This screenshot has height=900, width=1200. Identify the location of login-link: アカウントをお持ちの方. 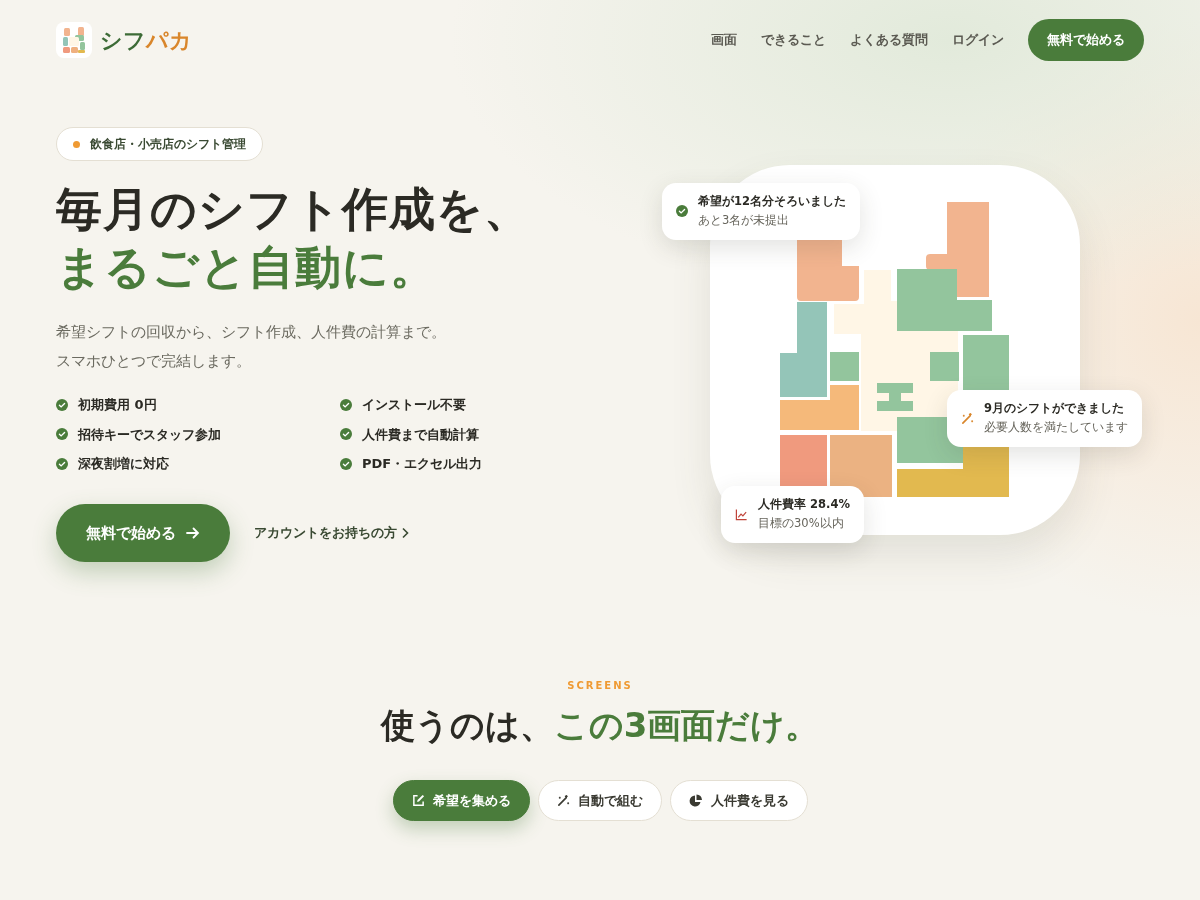
(331, 533).